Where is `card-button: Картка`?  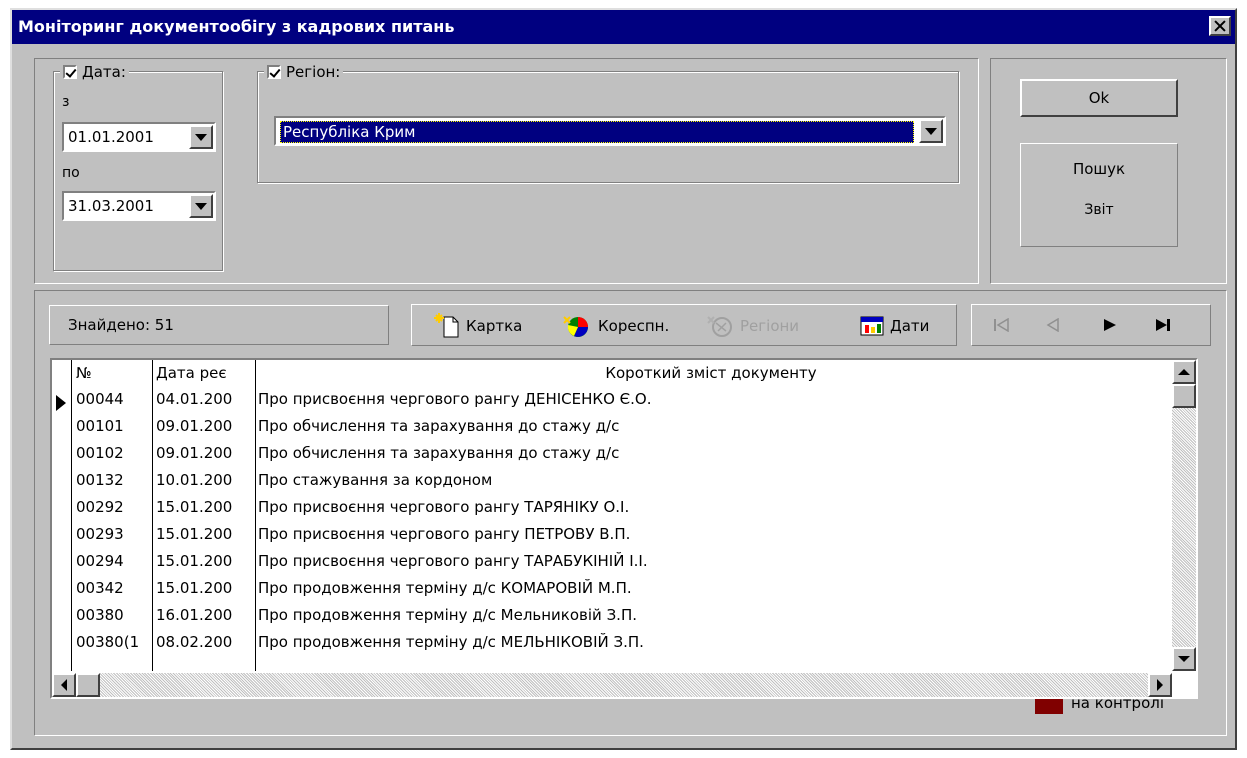 card-button: Картка is located at coordinates (478, 326).